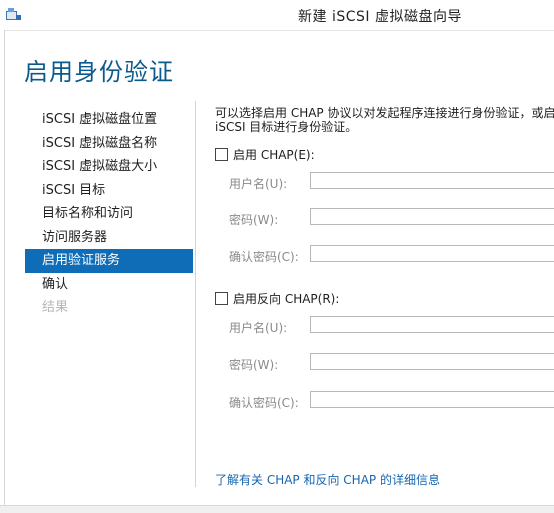  I want to click on wizard-app-icon, so click(13, 14).